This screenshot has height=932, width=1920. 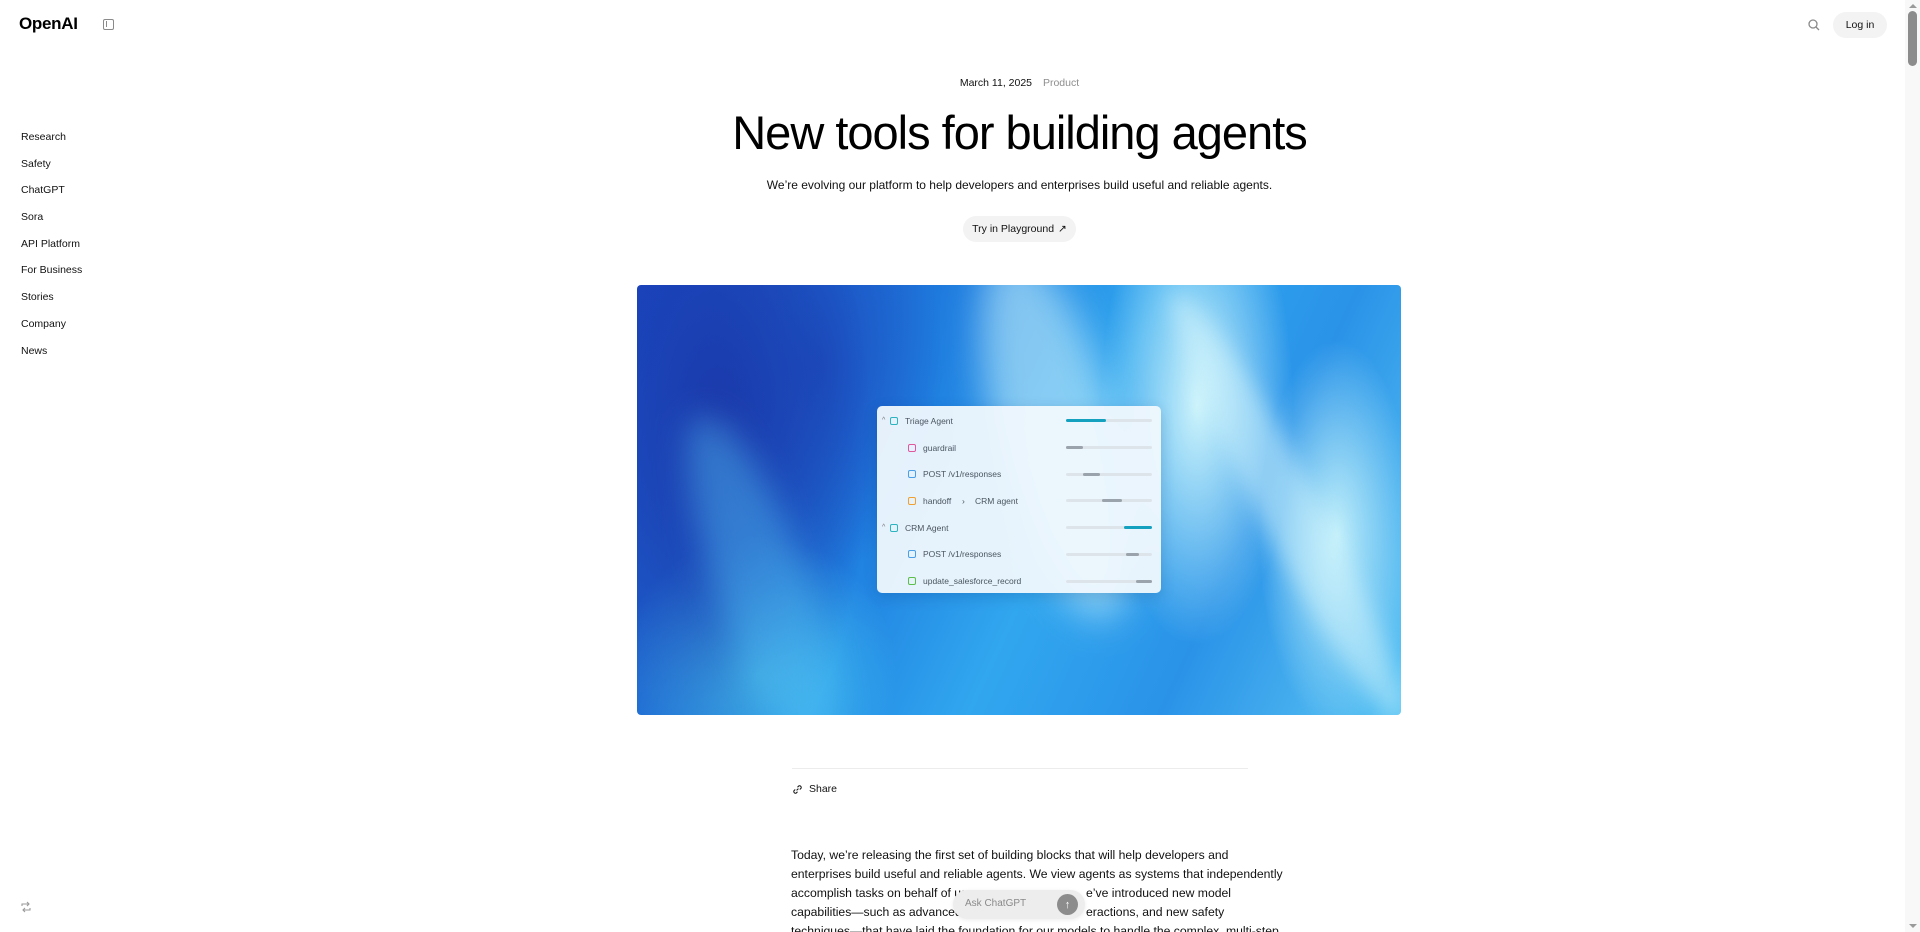 I want to click on trace-row: update_salesforce_record, so click(x=1019, y=581).